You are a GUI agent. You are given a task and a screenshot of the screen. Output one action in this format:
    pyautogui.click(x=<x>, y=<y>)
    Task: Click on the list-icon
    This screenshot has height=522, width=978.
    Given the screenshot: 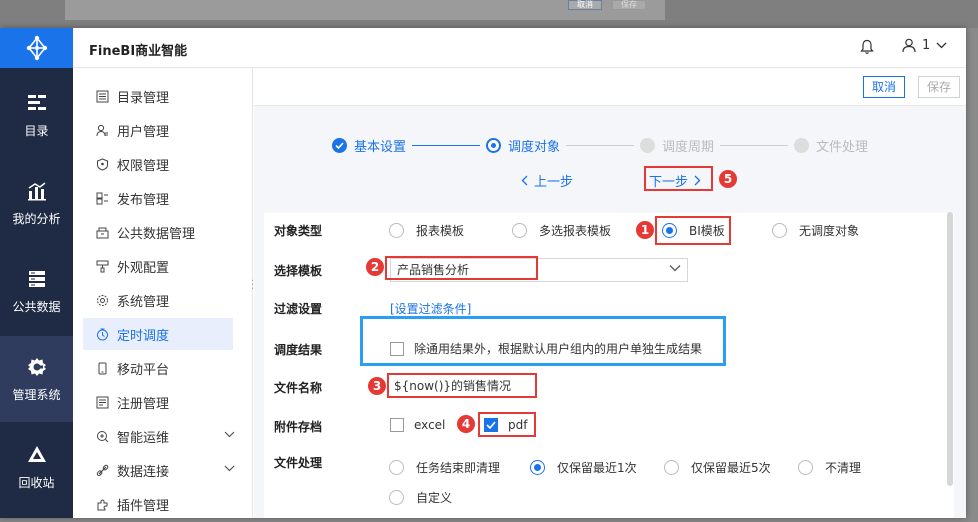 What is the action you would take?
    pyautogui.click(x=102, y=96)
    